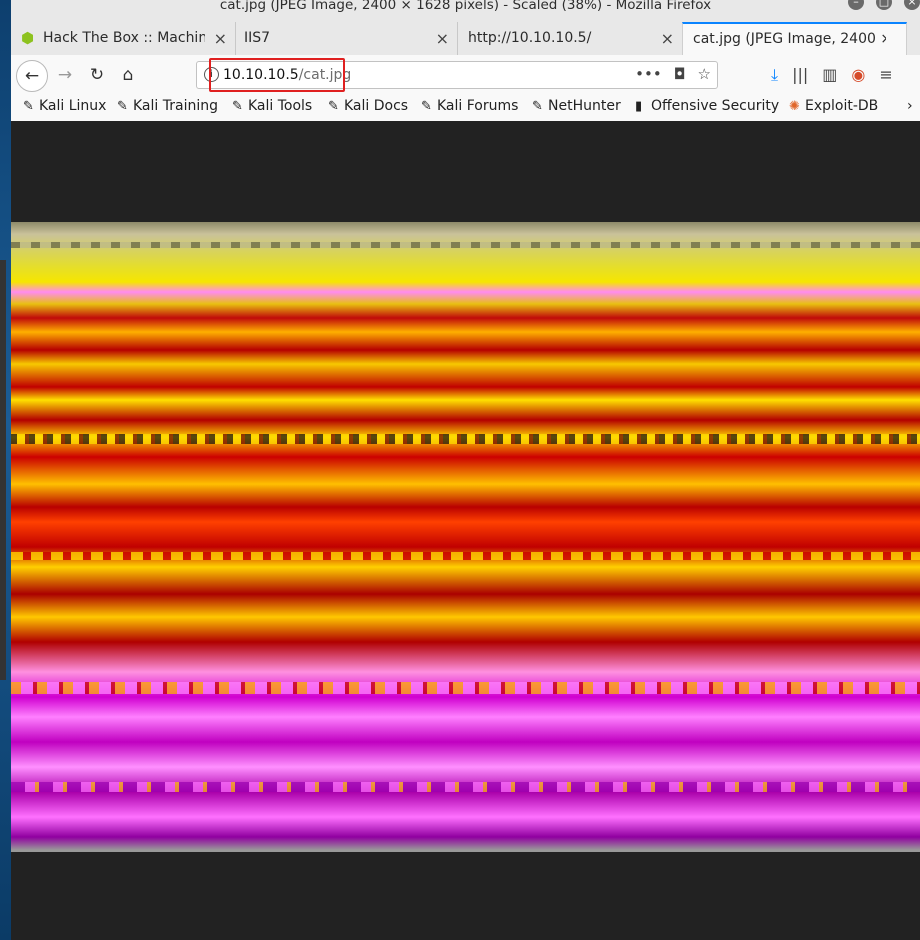 The width and height of the screenshot is (920, 940). I want to click on bookmark-exploit-db: ✺ Exploit-DB, so click(833, 106).